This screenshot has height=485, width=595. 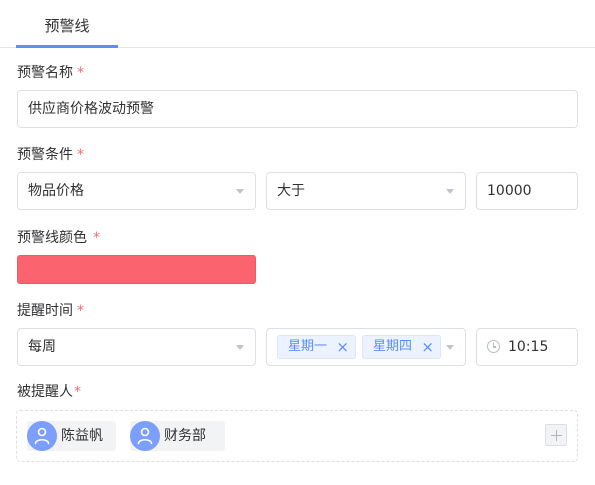 I want to click on condition-label: 预警条件 *, so click(x=50, y=154).